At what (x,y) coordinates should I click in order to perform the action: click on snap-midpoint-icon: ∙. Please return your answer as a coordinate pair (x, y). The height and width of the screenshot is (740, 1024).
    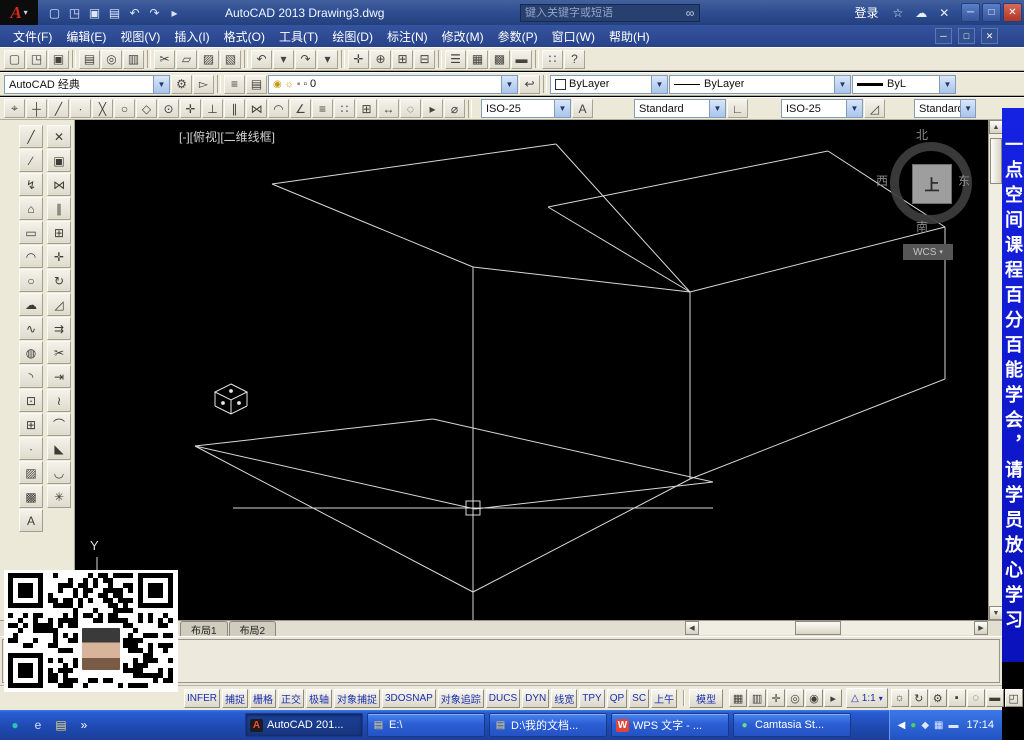
    Looking at the image, I should click on (80, 108).